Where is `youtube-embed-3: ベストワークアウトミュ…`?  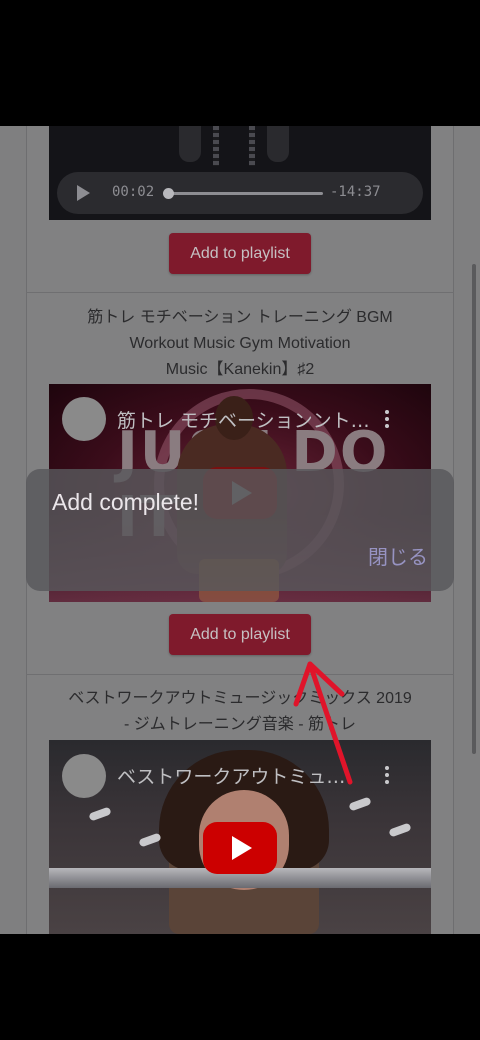 youtube-embed-3: ベストワークアウトミュ… is located at coordinates (240, 837).